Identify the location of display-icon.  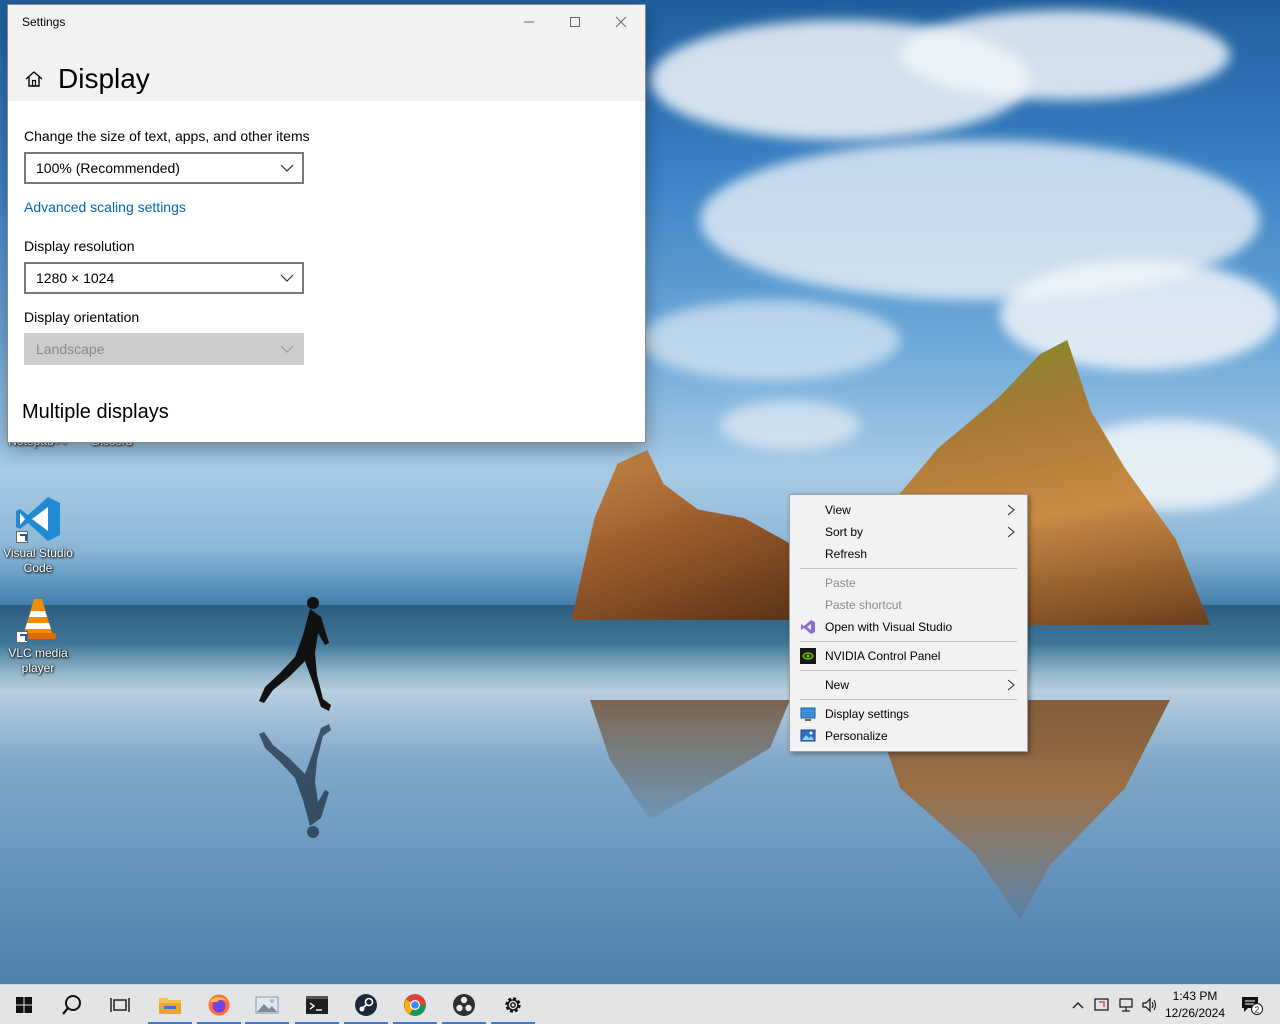
(808, 714).